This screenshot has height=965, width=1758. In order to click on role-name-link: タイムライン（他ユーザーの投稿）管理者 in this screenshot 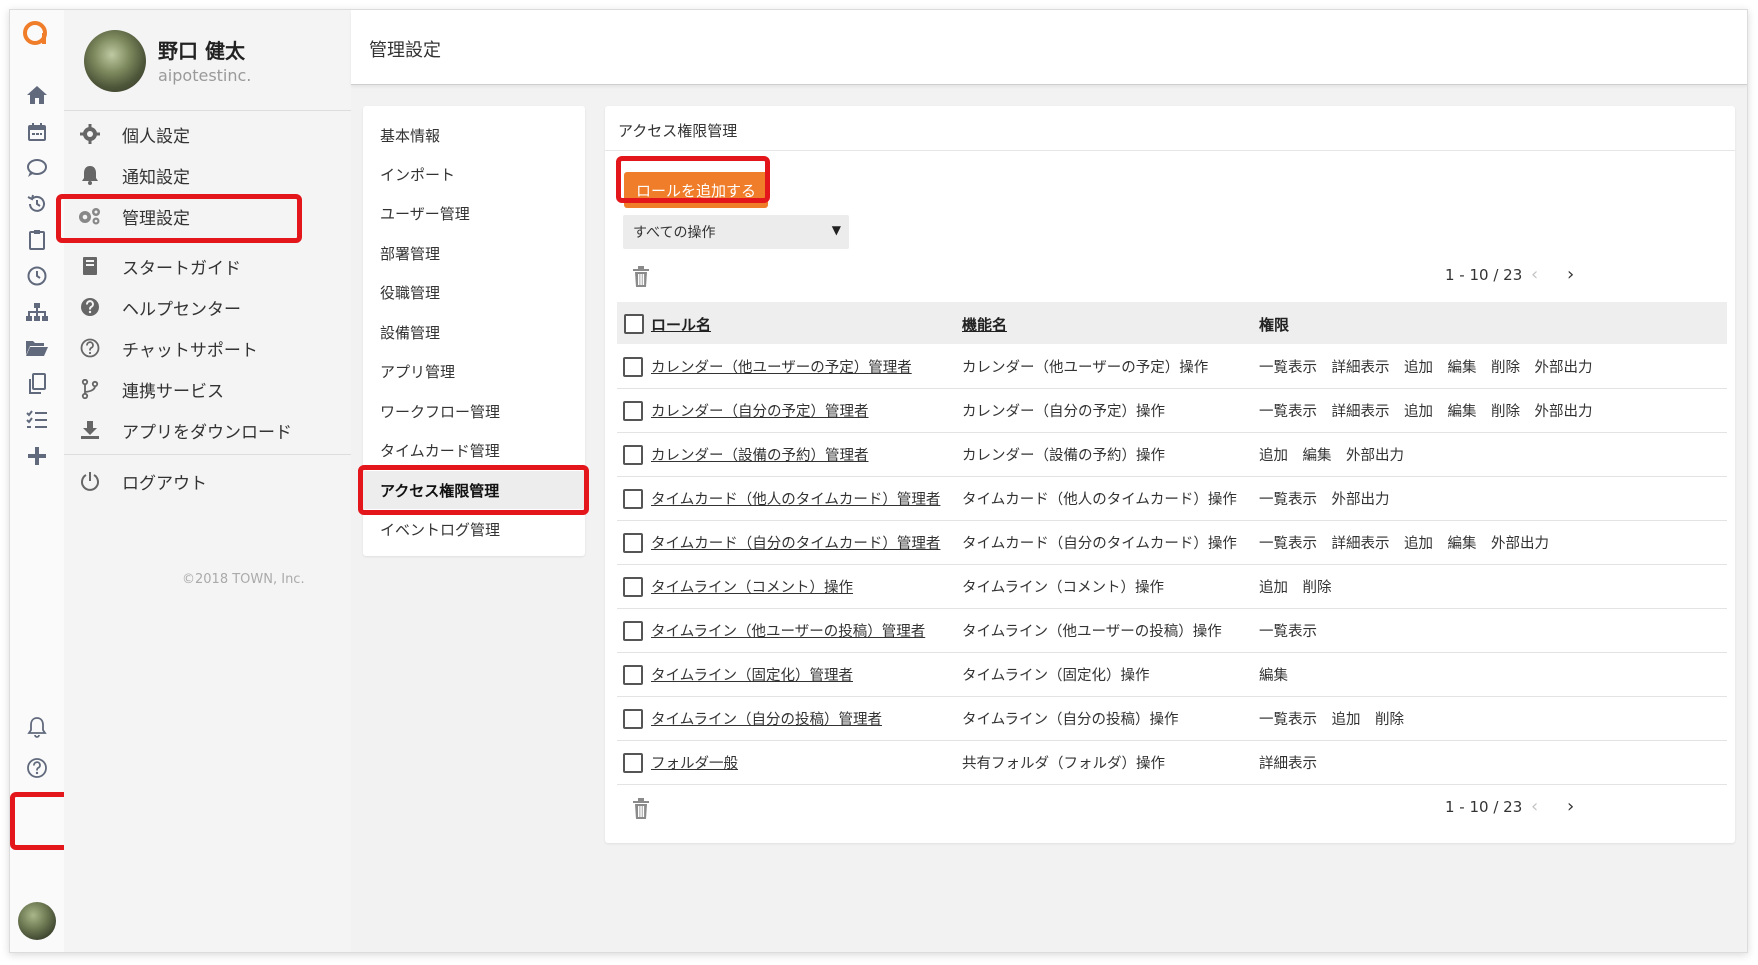, I will do `click(788, 630)`.